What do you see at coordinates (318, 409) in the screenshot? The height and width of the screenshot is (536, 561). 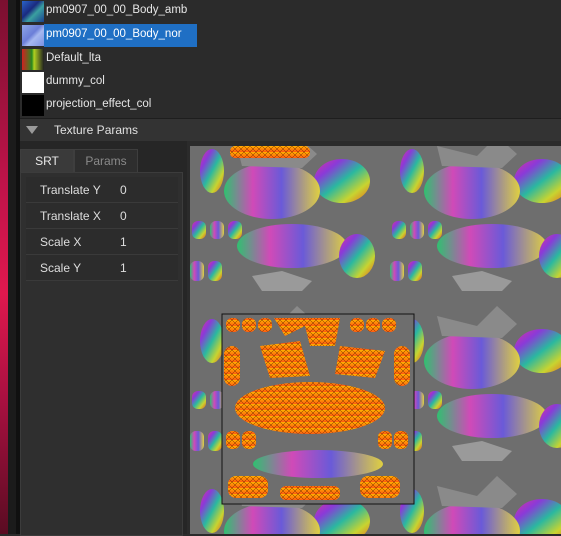 I see `uv-wireframe` at bounding box center [318, 409].